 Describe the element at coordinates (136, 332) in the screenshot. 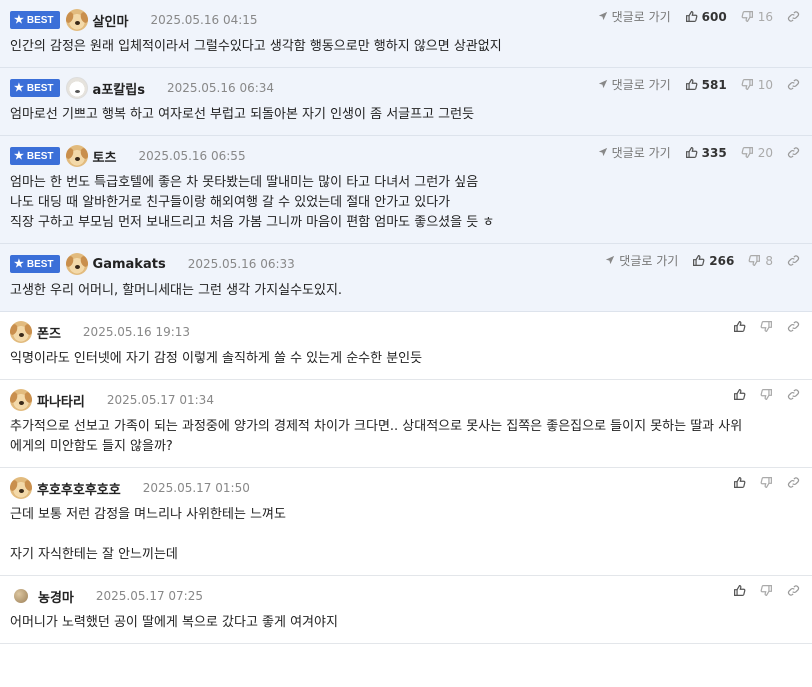

I see `comment-timestamp: 2025.05.16 19:13` at that location.